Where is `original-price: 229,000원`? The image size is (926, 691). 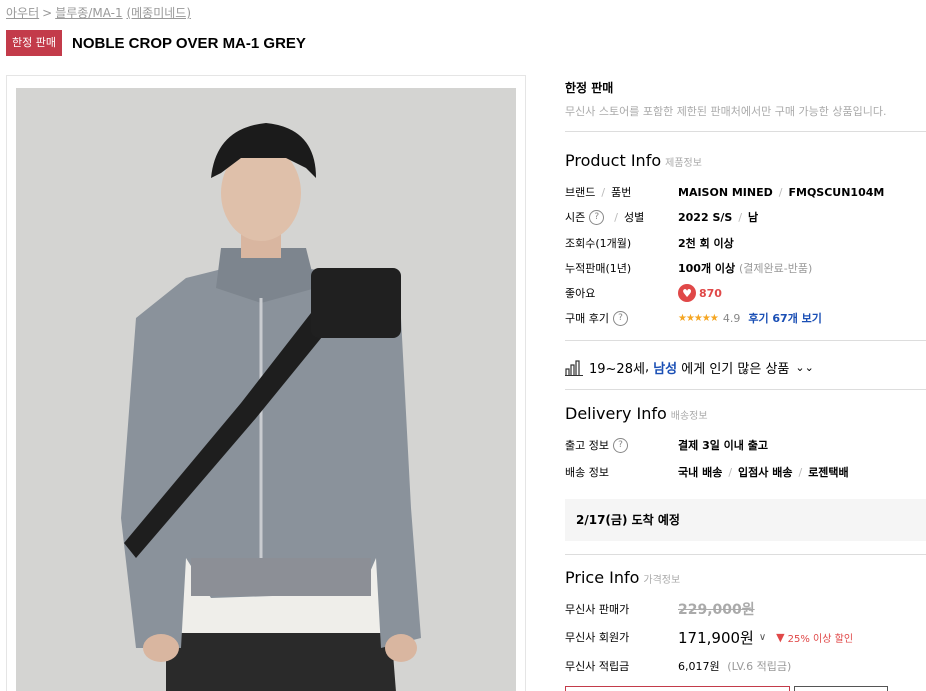 original-price: 229,000원 is located at coordinates (716, 610).